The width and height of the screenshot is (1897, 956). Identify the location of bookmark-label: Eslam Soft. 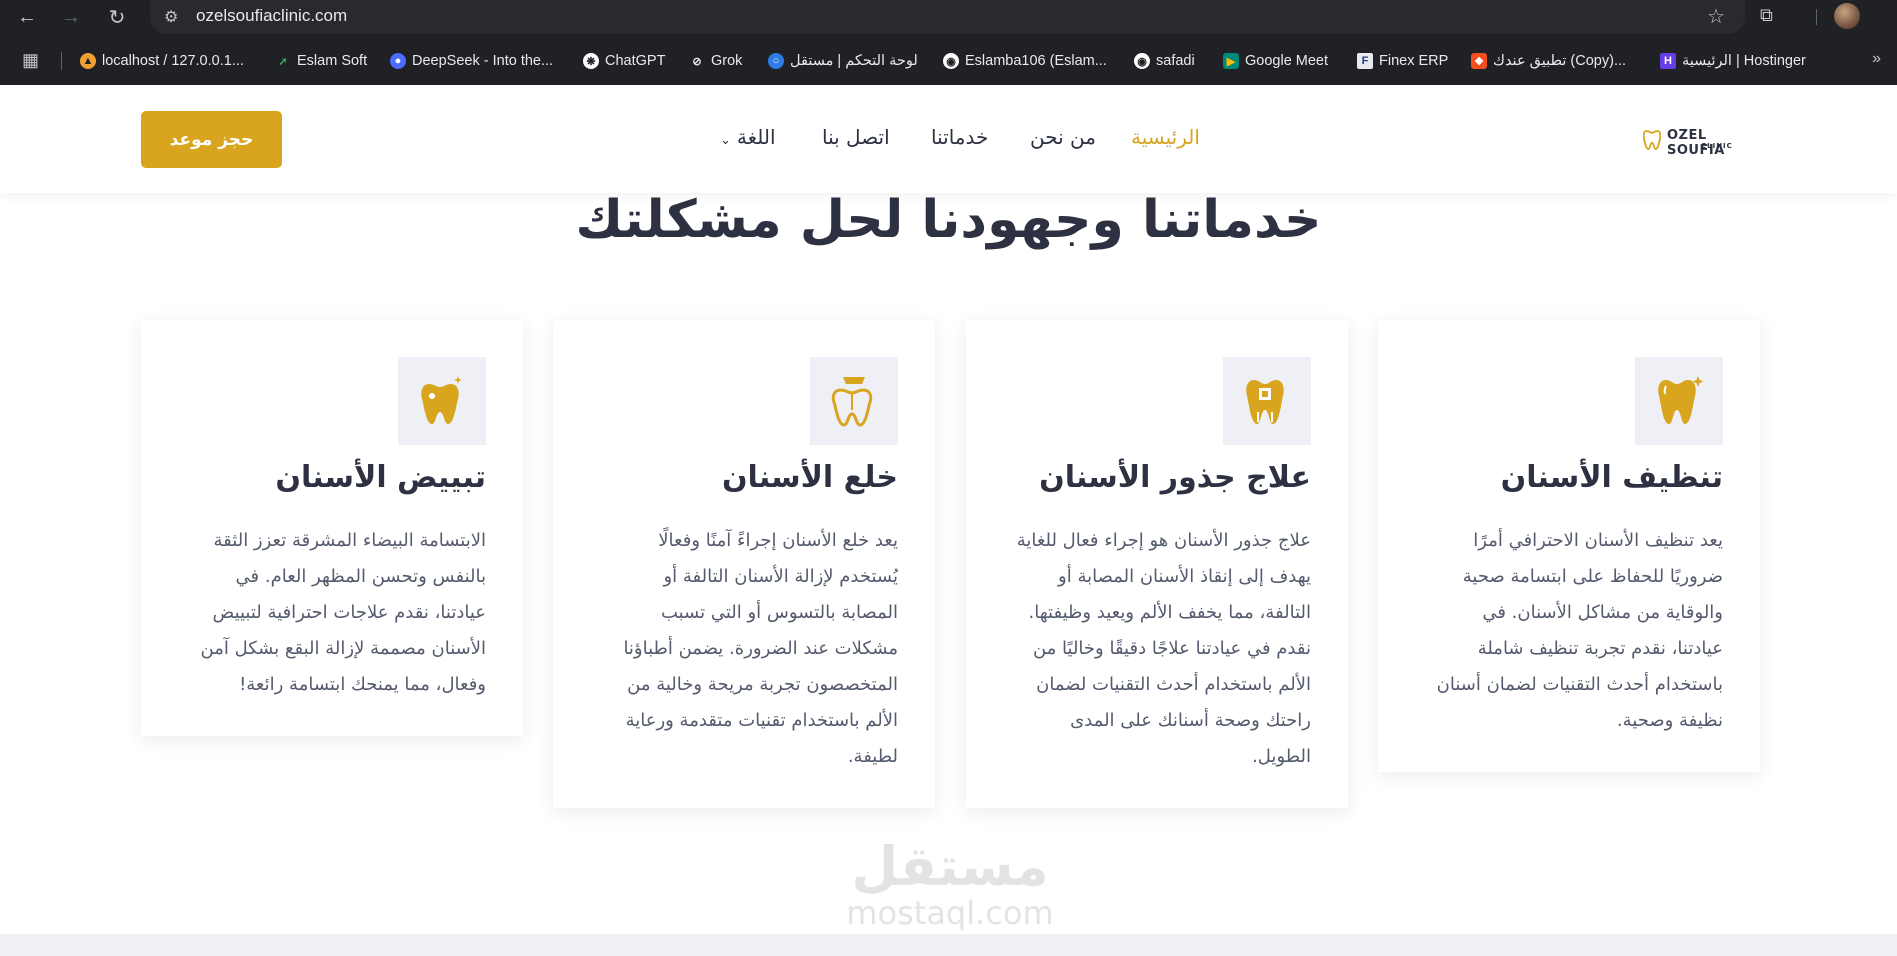
(332, 61).